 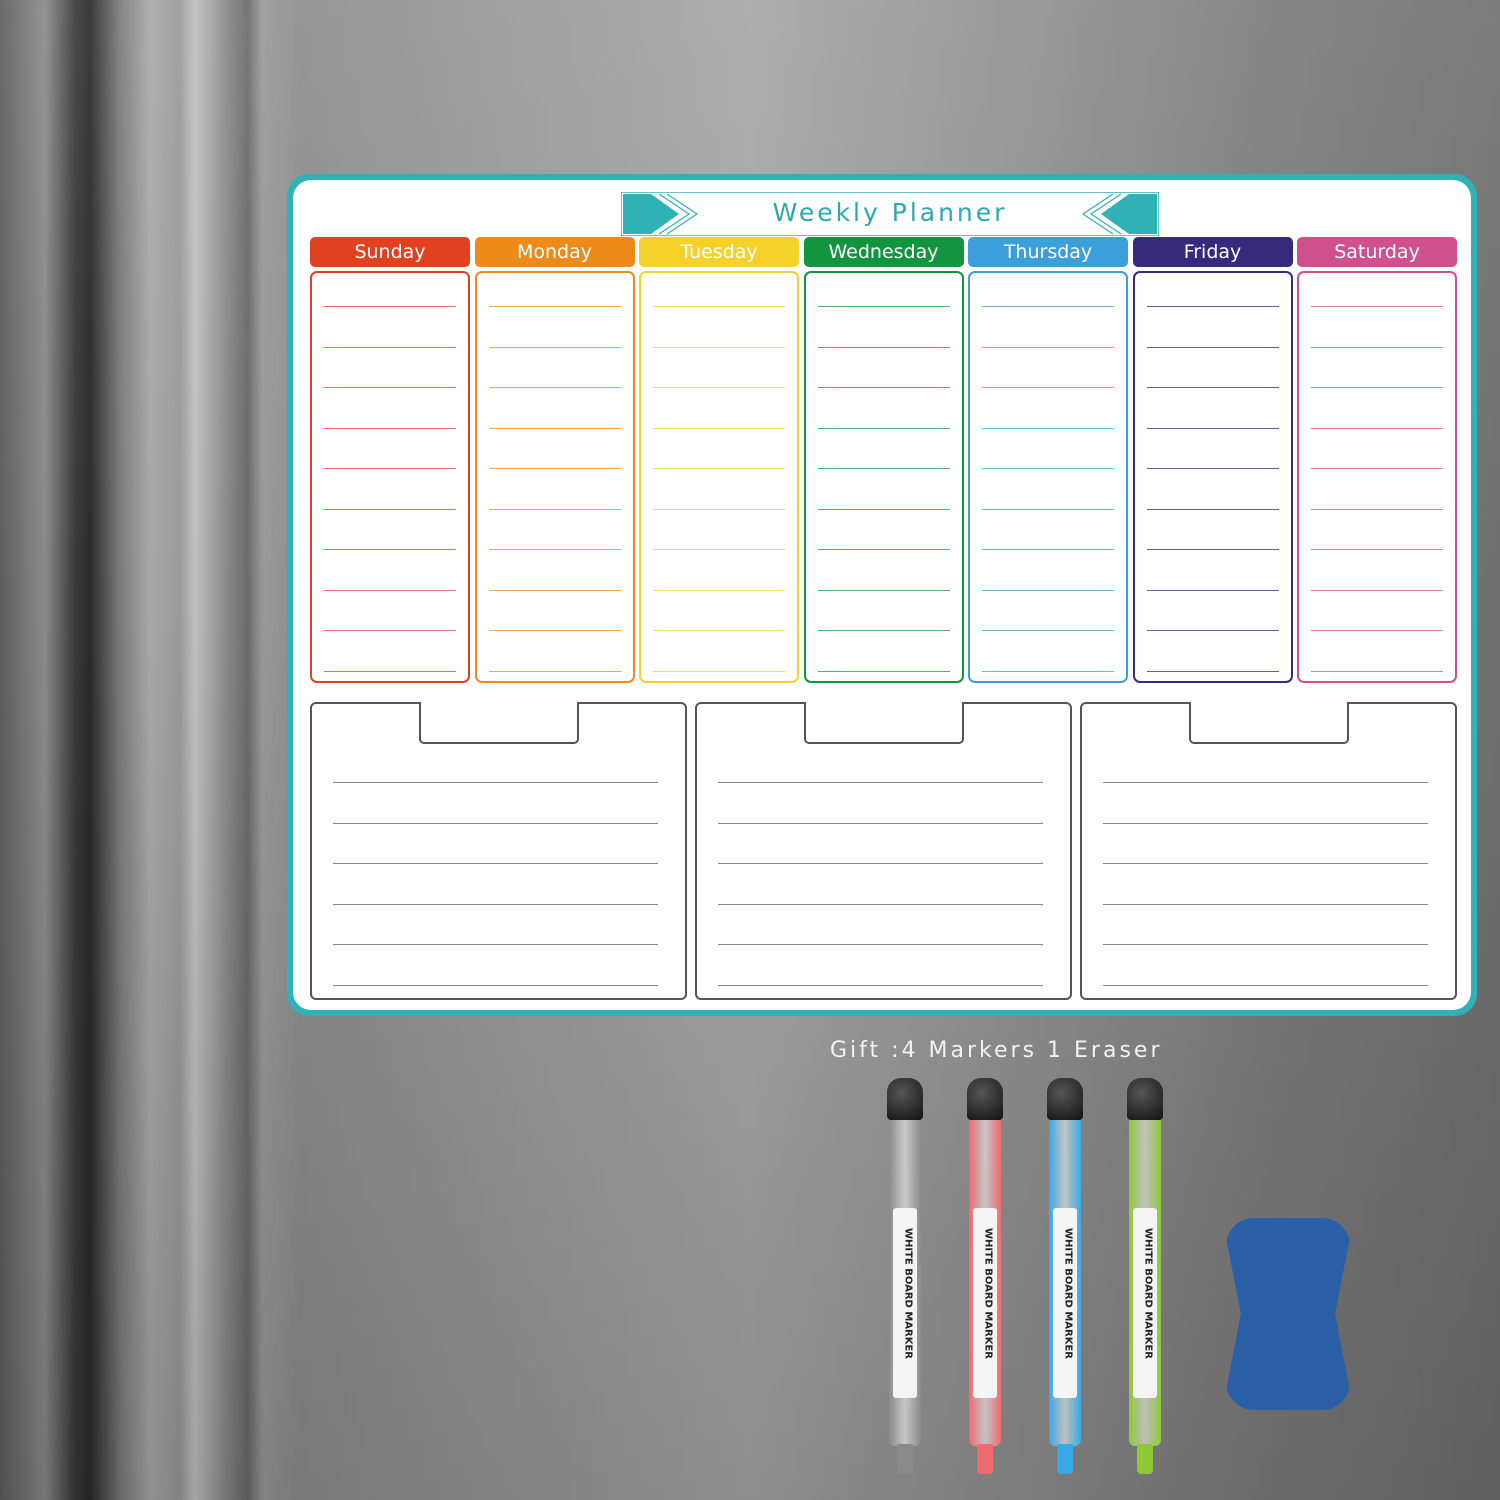 I want to click on day-header-sunday: Sunday, so click(x=390, y=252).